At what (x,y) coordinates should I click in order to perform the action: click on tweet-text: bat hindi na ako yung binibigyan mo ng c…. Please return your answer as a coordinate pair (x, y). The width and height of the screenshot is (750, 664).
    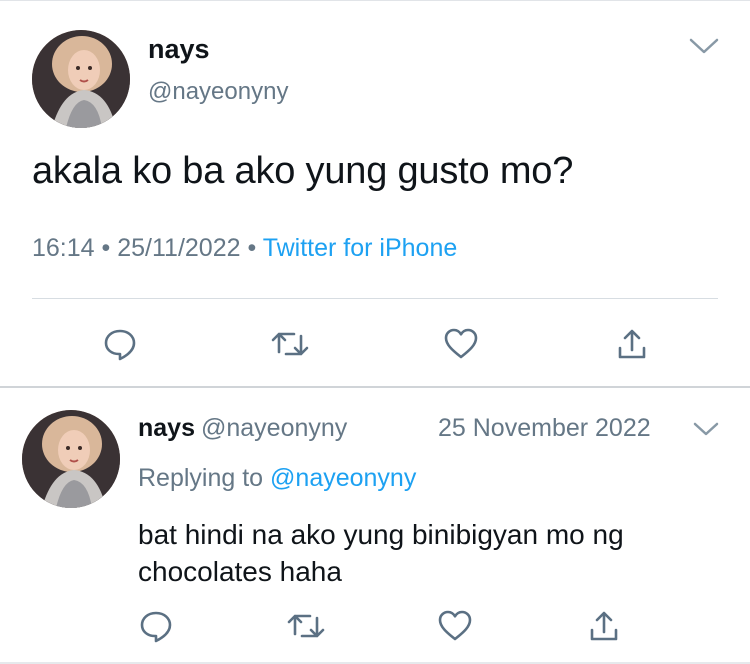
    Looking at the image, I should click on (381, 553).